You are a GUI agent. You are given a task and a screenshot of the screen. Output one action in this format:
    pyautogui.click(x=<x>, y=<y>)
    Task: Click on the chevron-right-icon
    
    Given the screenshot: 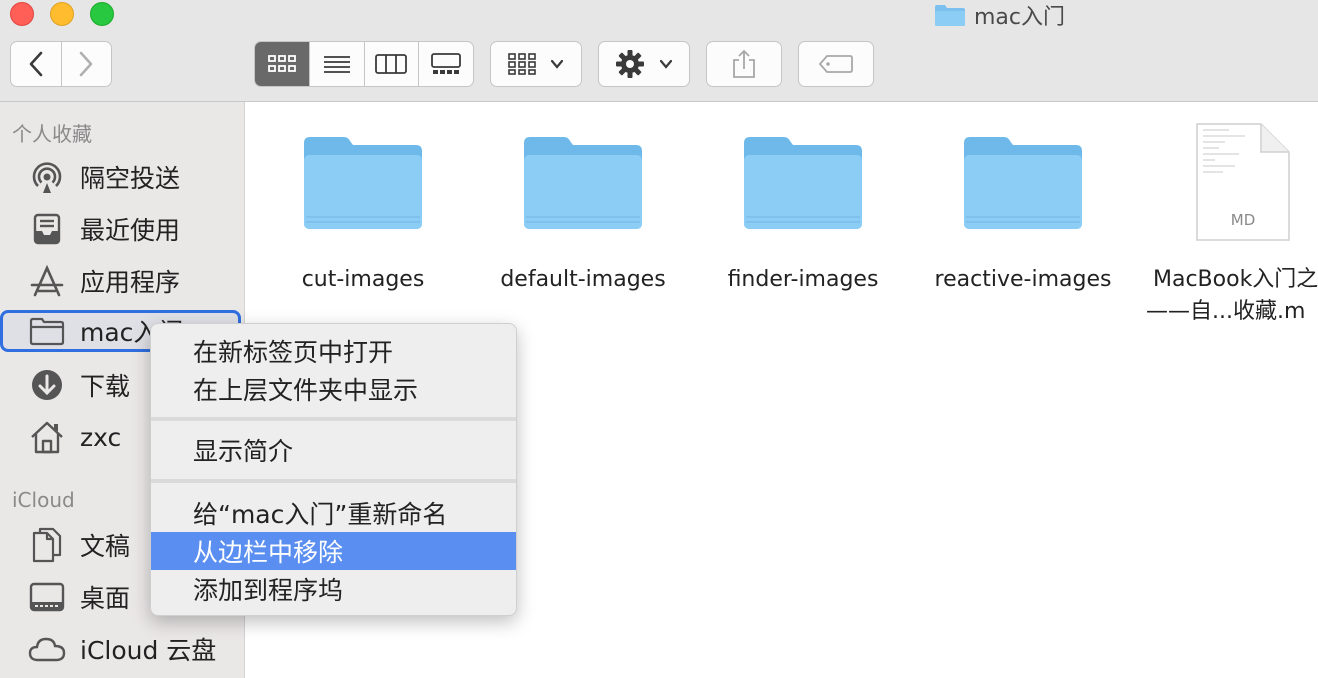 What is the action you would take?
    pyautogui.click(x=86, y=64)
    